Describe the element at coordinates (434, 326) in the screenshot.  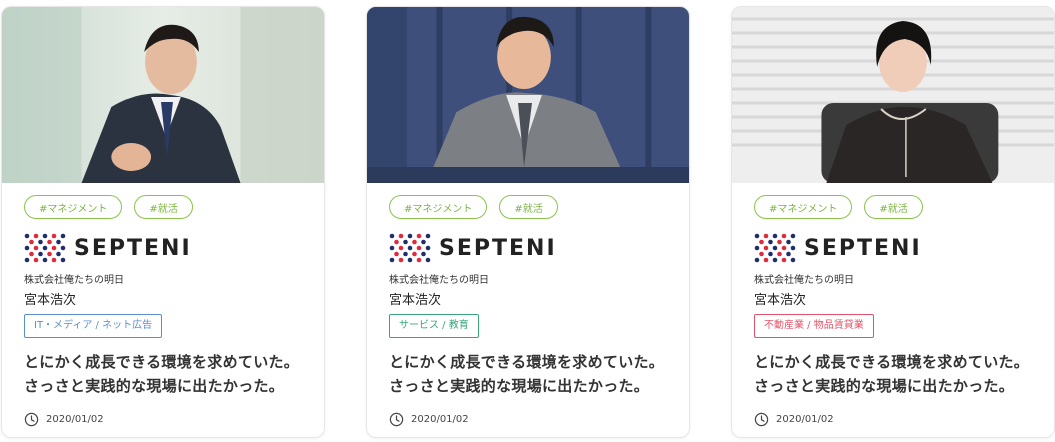
I see `industry-badge: サービス / 教育` at that location.